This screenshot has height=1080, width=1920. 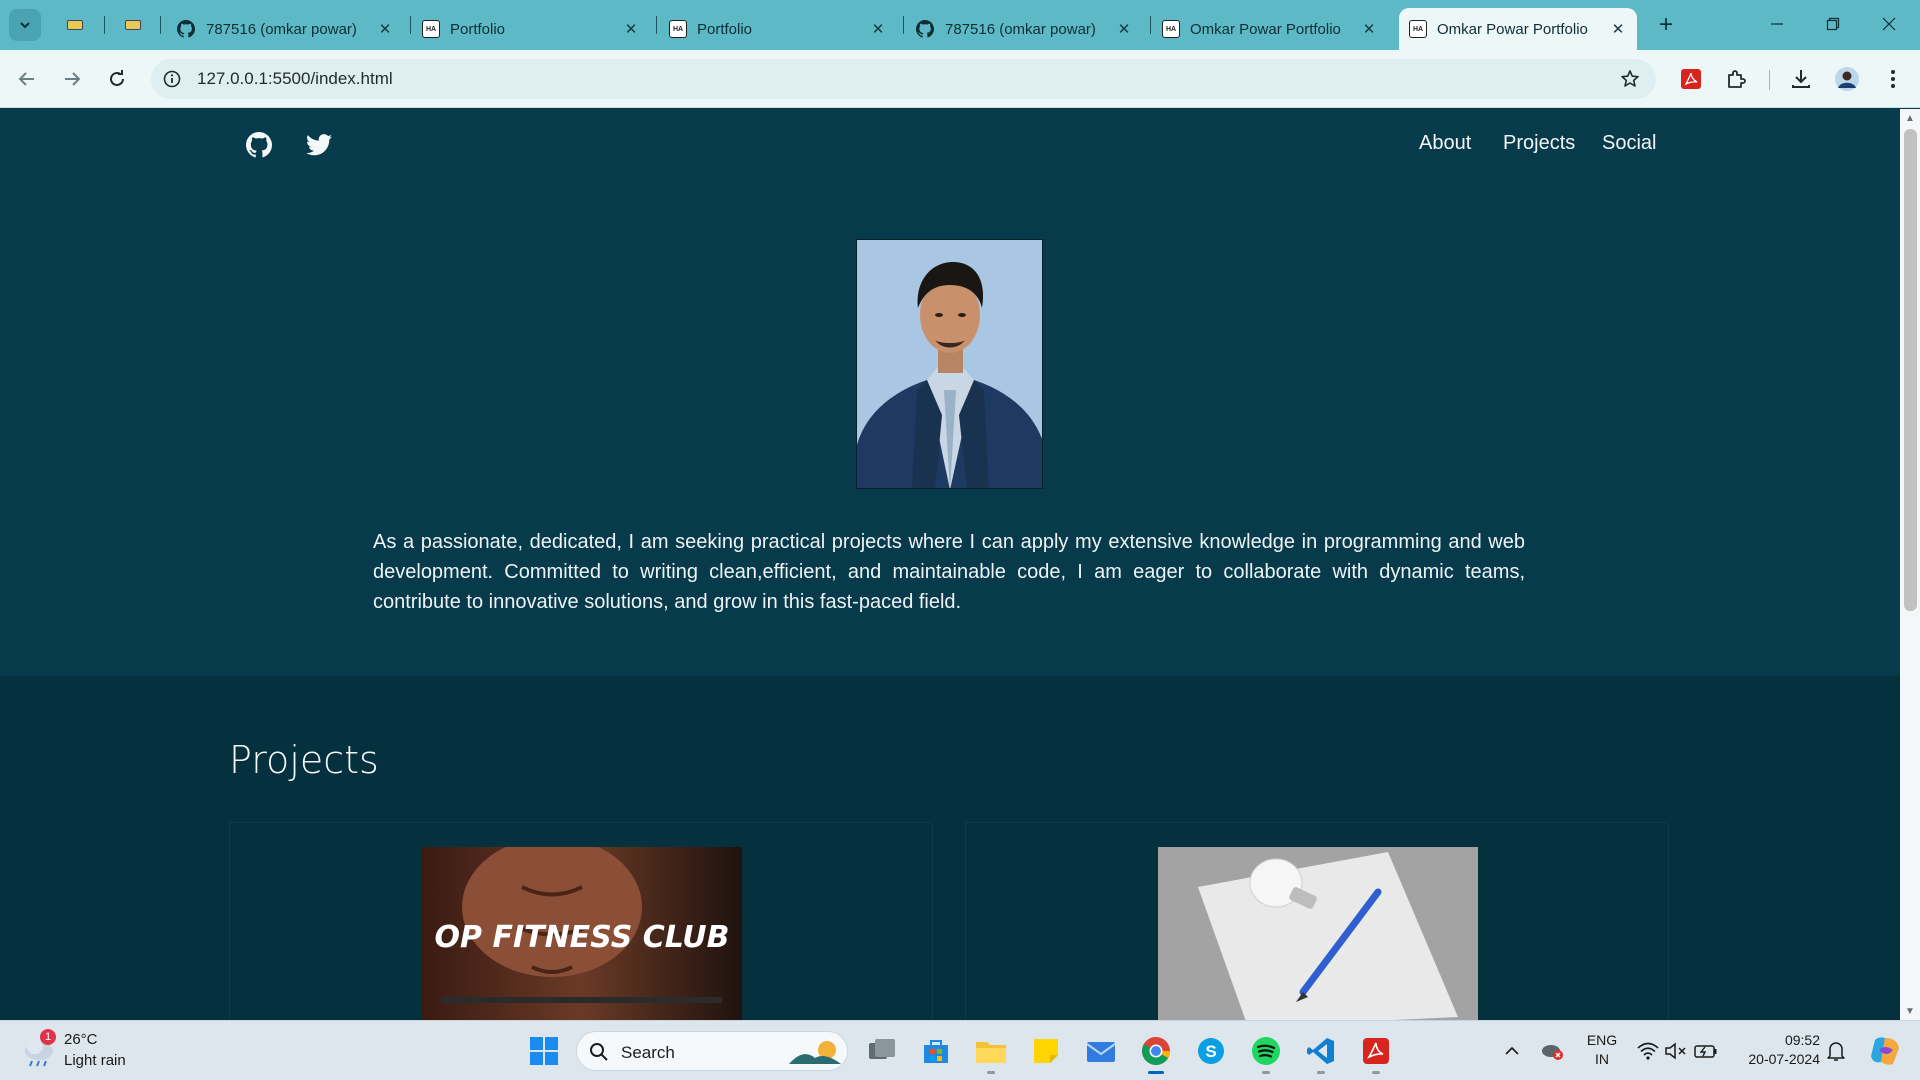 I want to click on language-code: ENG, so click(x=1602, y=1040).